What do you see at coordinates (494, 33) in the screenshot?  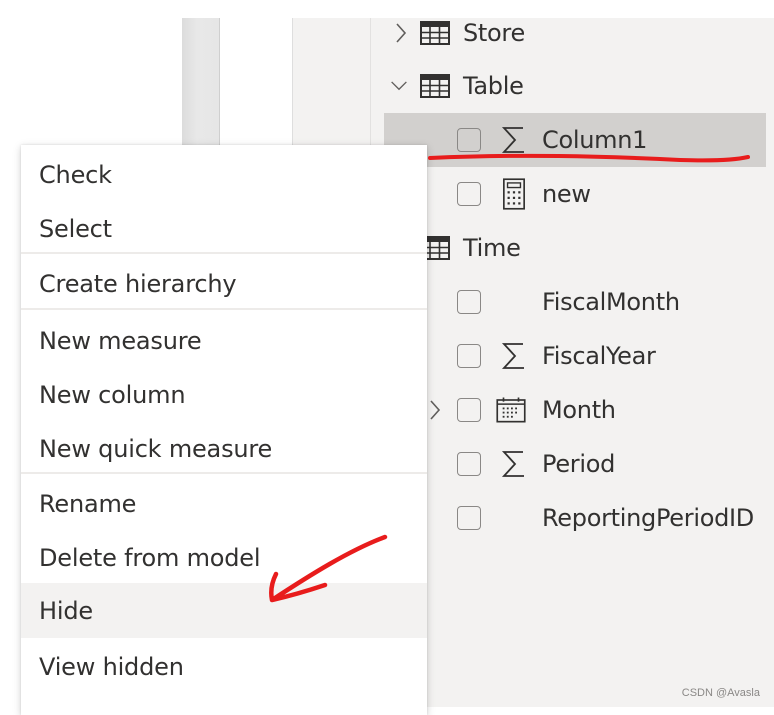 I see `table-name: Store` at bounding box center [494, 33].